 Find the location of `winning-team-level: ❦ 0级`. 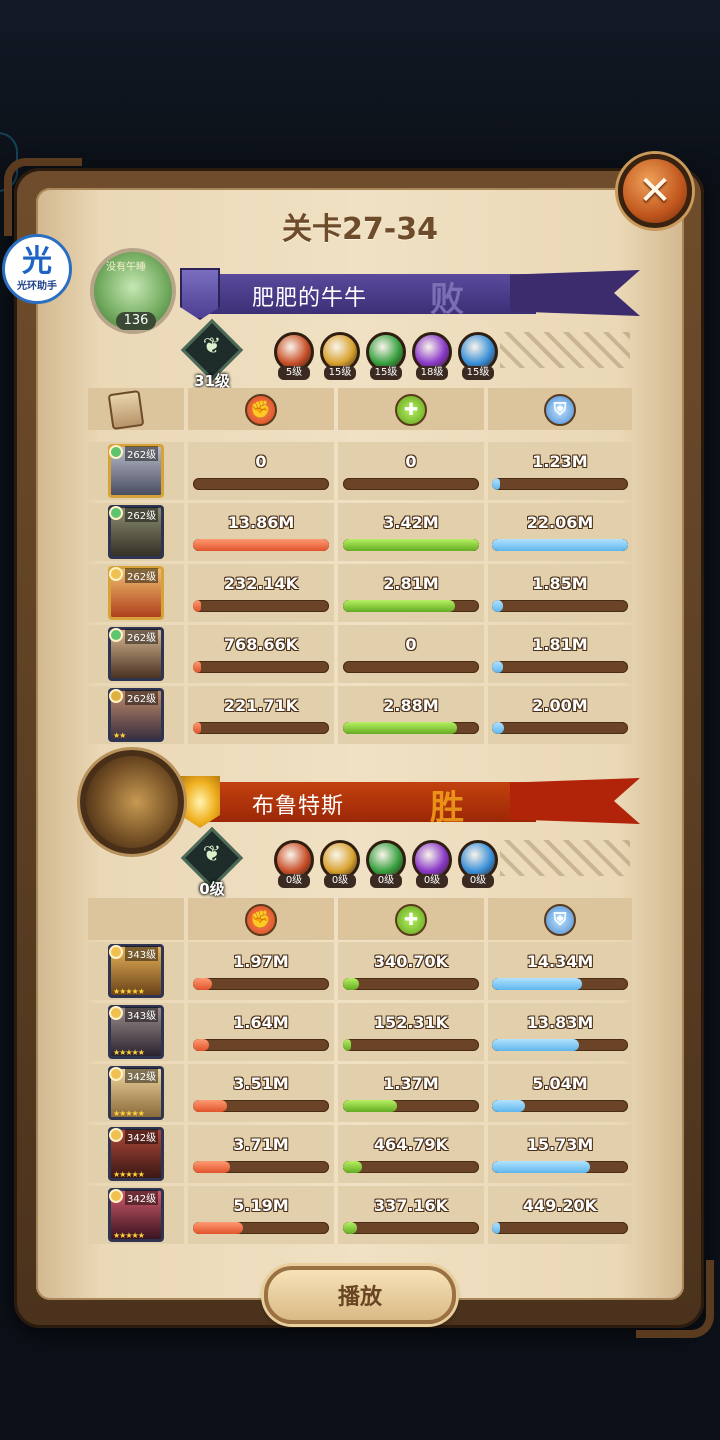

winning-team-level: ❦ 0级 is located at coordinates (212, 862).